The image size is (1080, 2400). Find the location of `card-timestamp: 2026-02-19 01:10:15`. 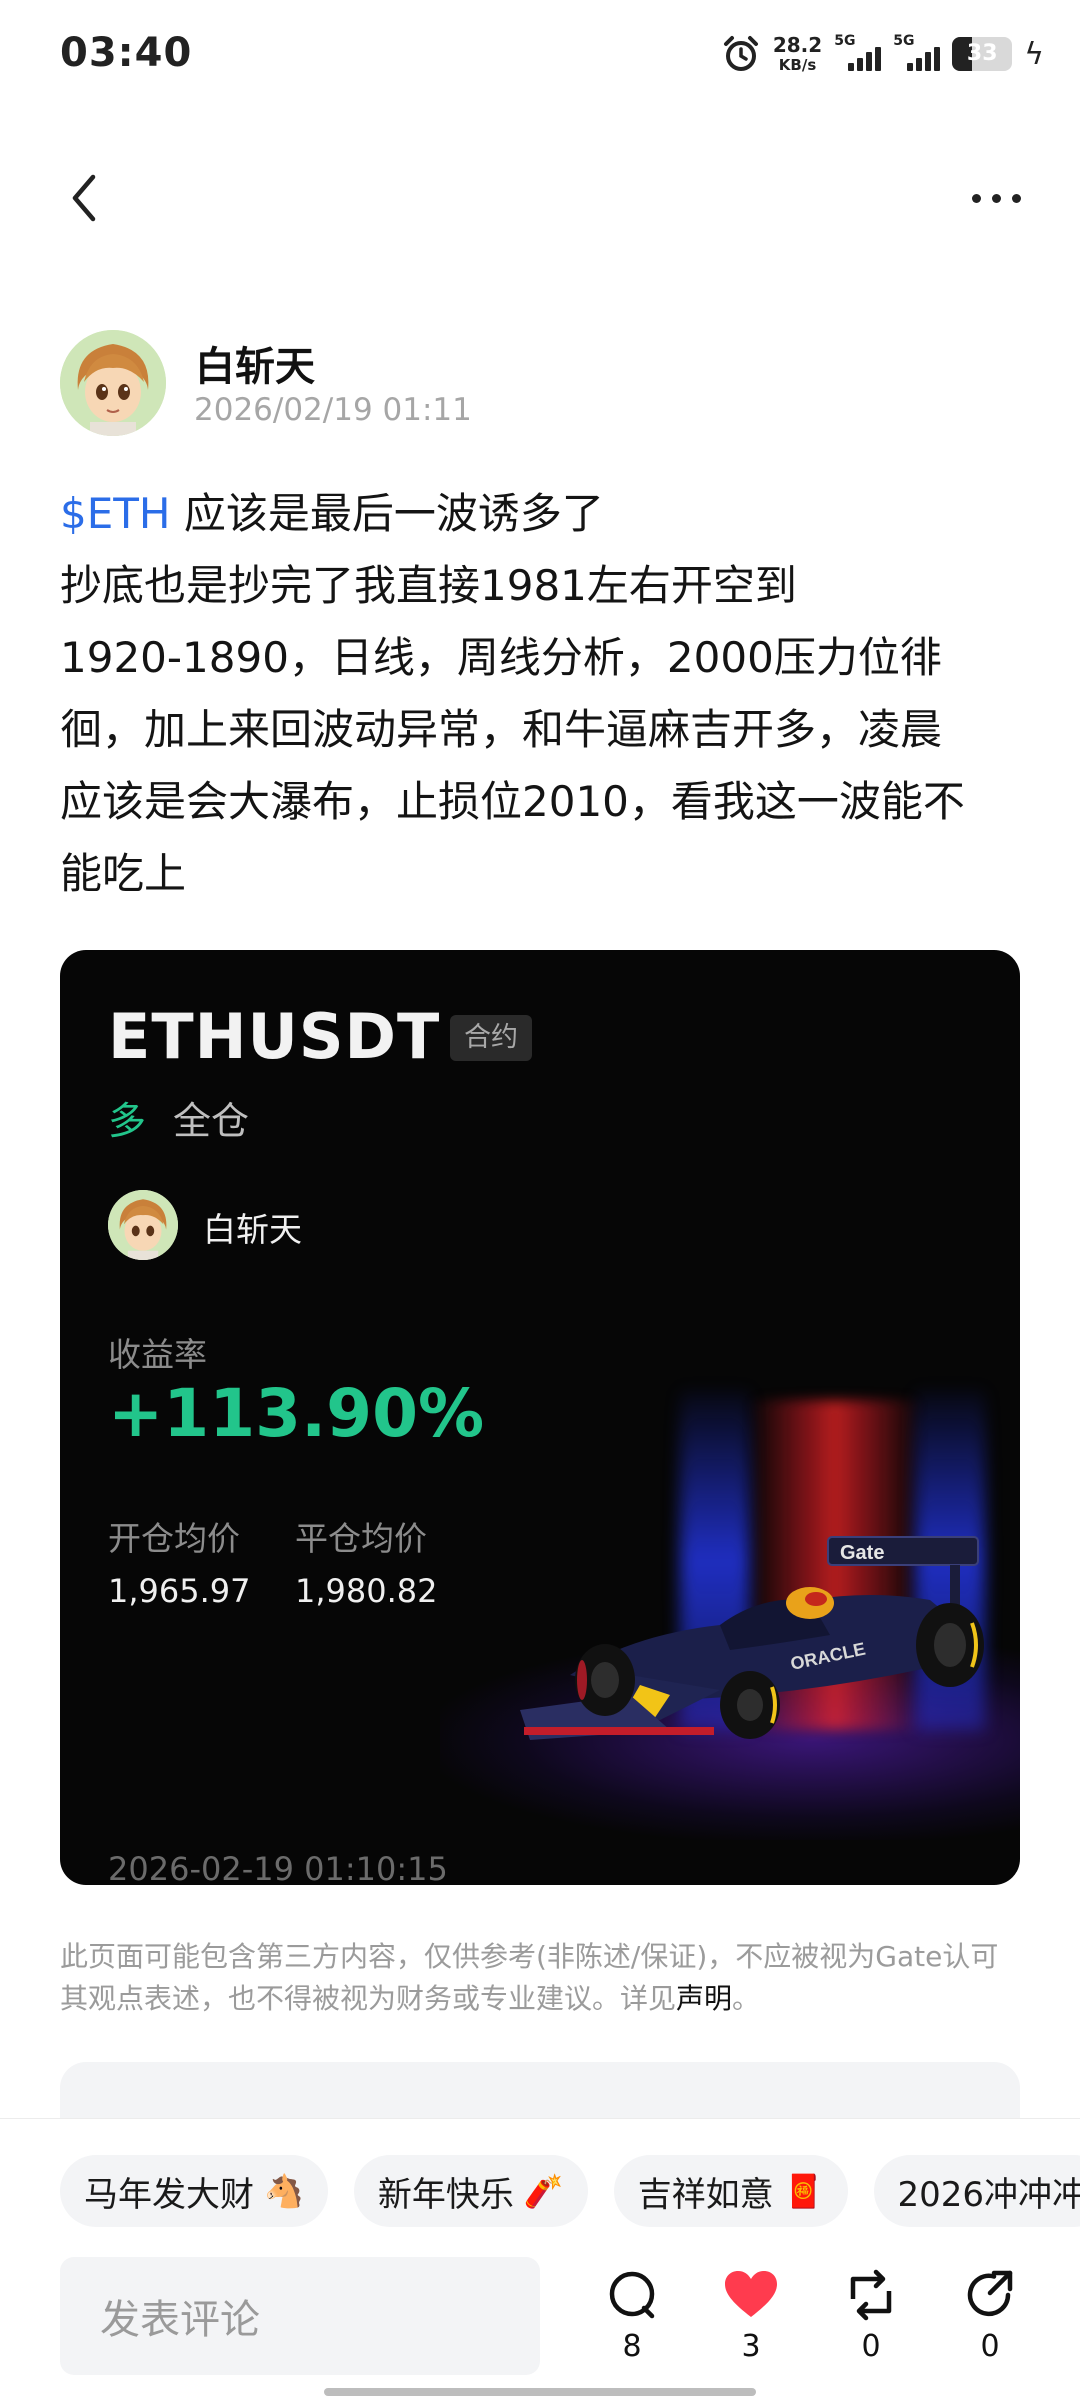

card-timestamp: 2026-02-19 01:10:15 is located at coordinates (278, 1867).